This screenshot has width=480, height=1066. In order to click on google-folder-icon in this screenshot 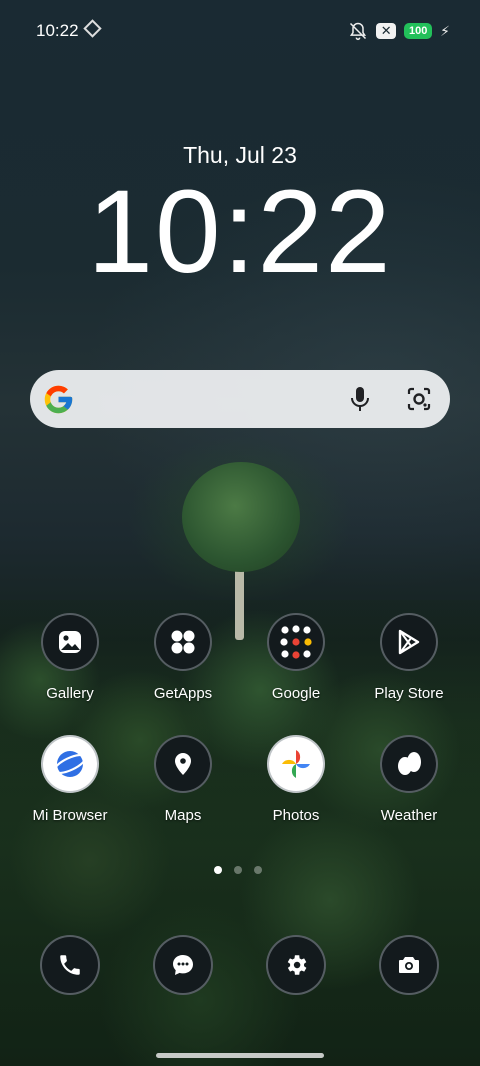, I will do `click(296, 642)`.